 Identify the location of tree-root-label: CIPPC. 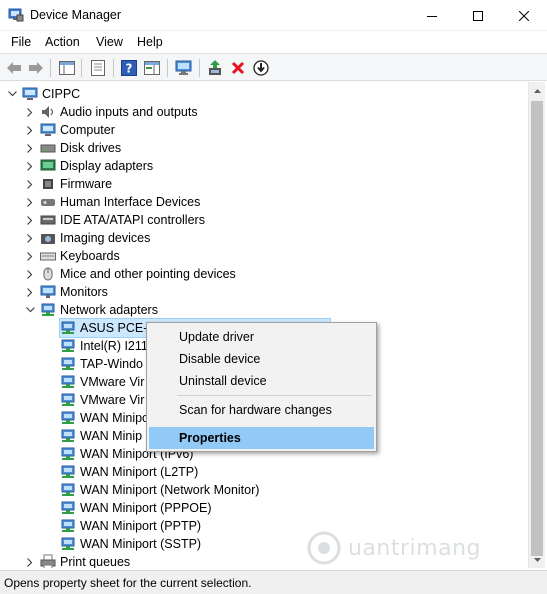
(61, 94).